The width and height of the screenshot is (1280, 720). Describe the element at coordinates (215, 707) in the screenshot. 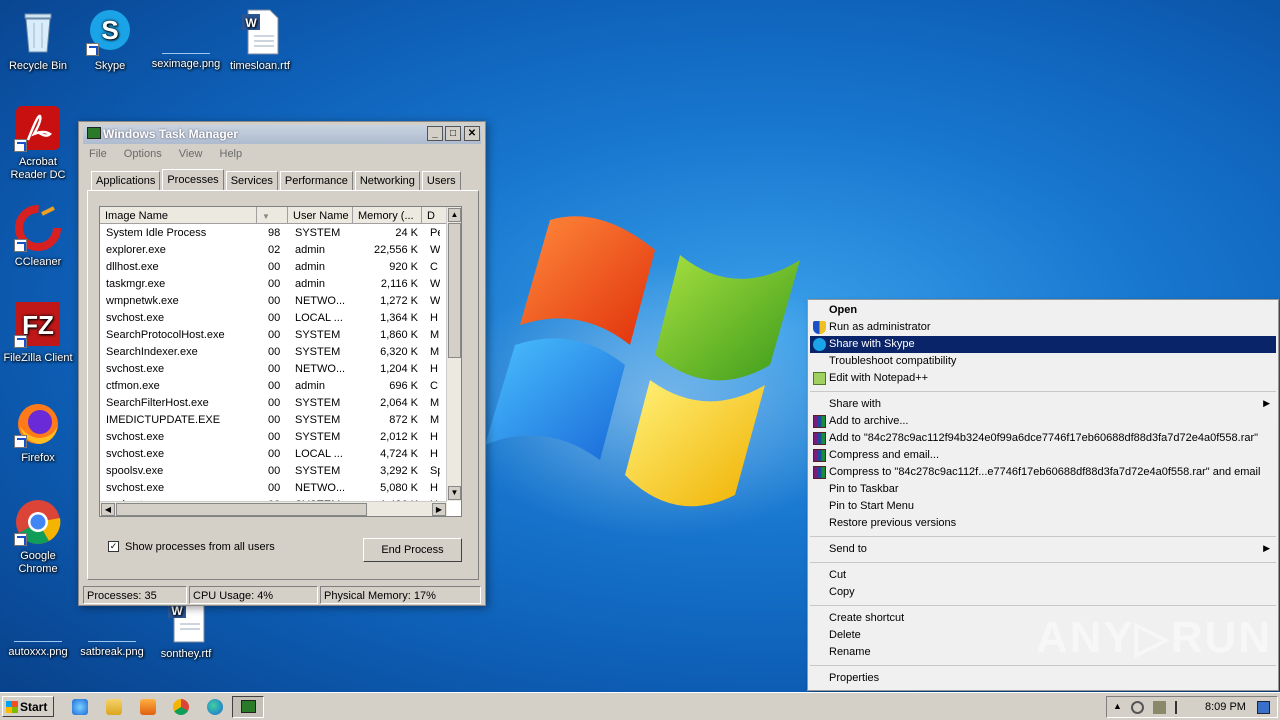

I see `edge-icon` at that location.